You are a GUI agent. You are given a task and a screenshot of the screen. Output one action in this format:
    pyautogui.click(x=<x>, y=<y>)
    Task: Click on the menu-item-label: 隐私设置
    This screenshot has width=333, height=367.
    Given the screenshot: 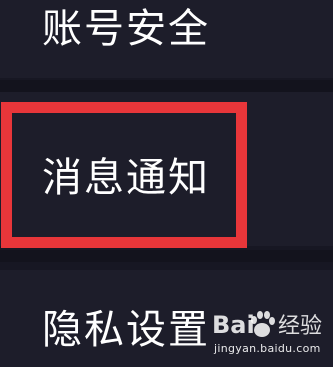 What is the action you would take?
    pyautogui.click(x=126, y=330)
    